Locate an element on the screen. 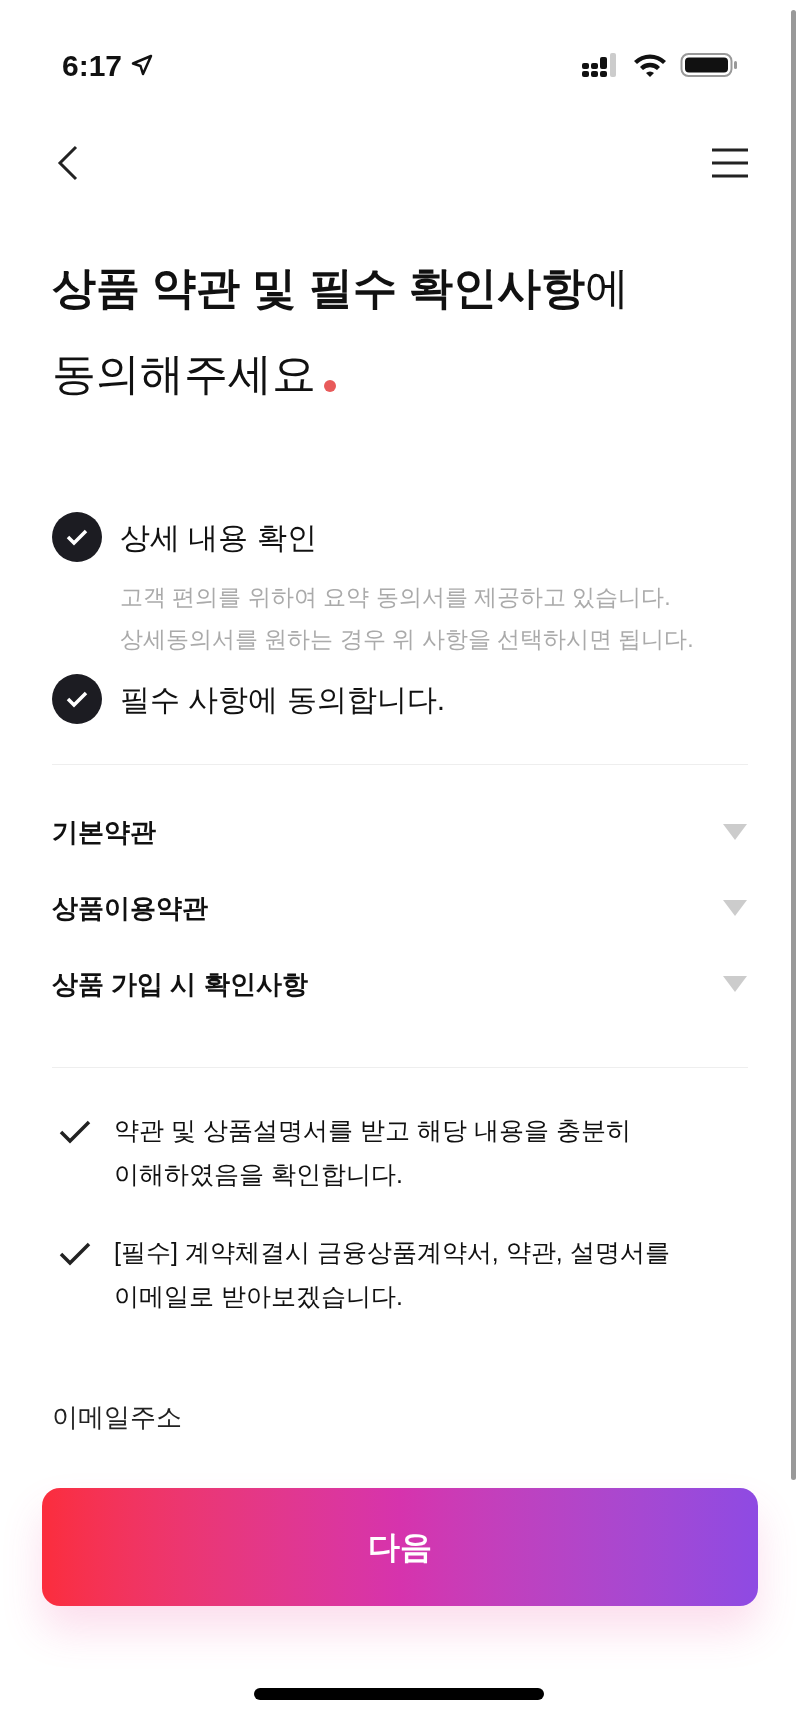 The width and height of the screenshot is (800, 1732). status-time: 6:17 is located at coordinates (92, 65).